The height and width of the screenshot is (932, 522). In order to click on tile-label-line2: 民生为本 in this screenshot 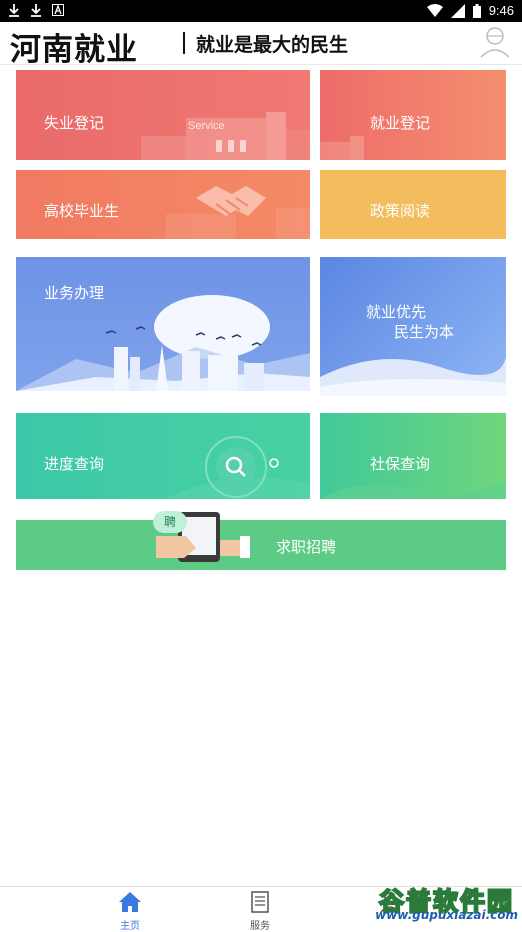, I will do `click(424, 332)`.